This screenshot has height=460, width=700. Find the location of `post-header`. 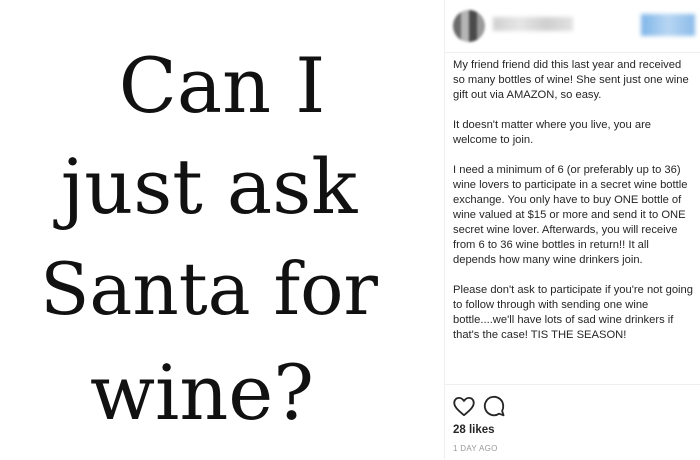

post-header is located at coordinates (572, 26).